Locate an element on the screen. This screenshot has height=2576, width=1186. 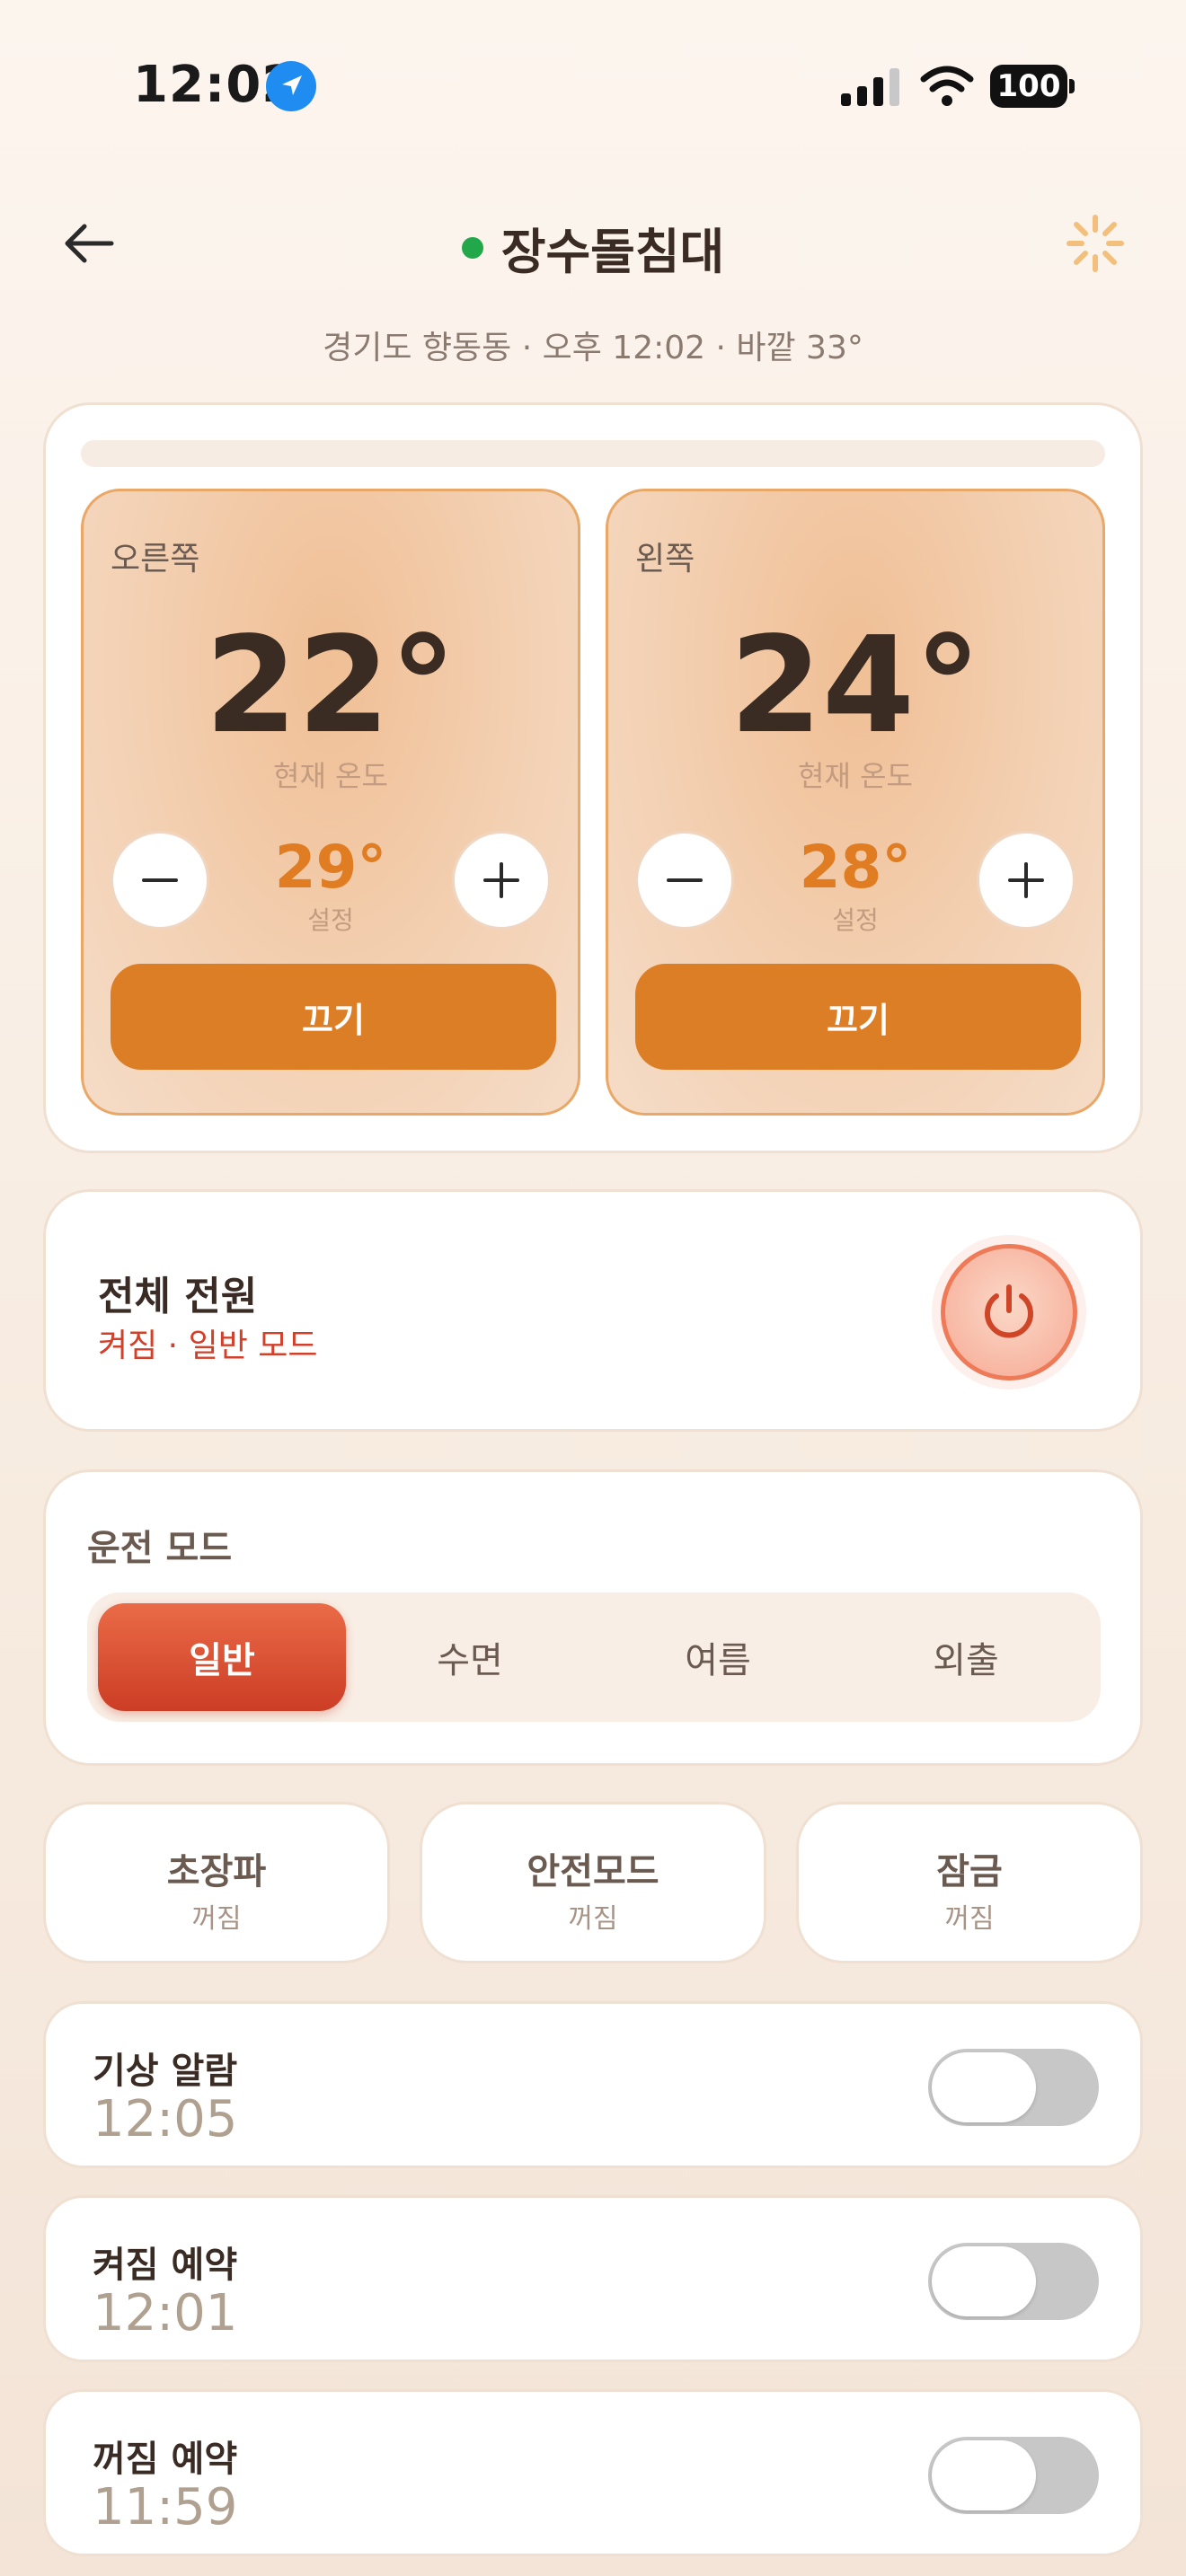
schedule-title: 꺼짐 예약 is located at coordinates (165, 2459).